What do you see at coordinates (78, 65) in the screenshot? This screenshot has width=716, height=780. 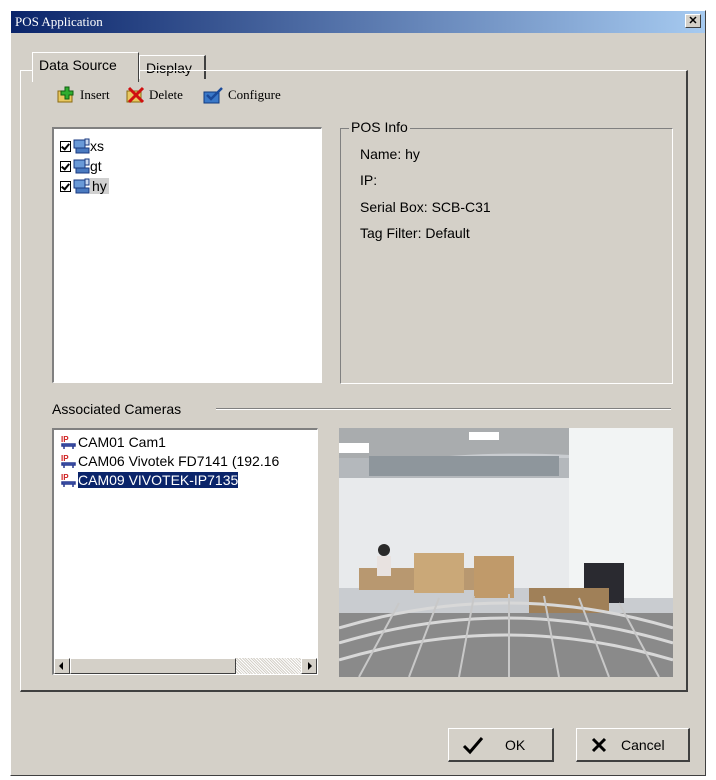 I see `tab-data-source-label: Data Source` at bounding box center [78, 65].